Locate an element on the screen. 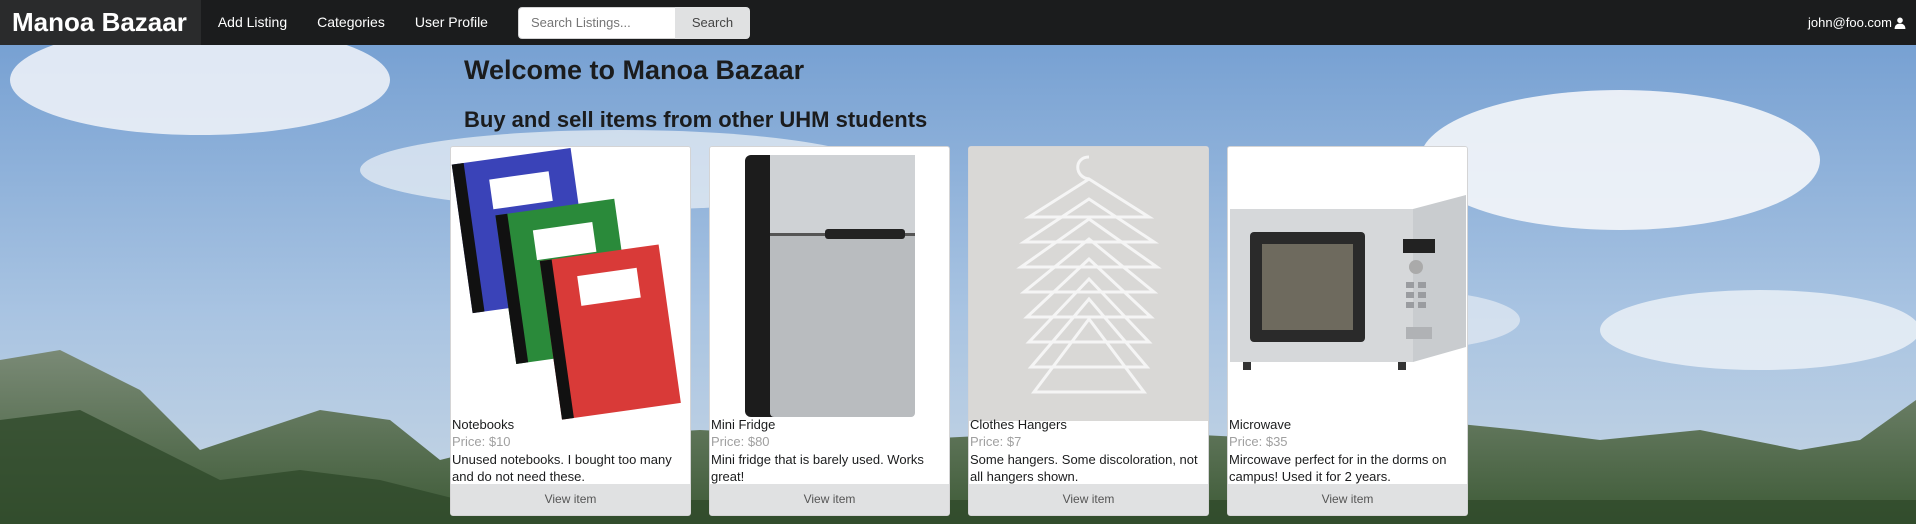 This screenshot has height=524, width=1916. listing-name: Notebooks is located at coordinates (483, 424).